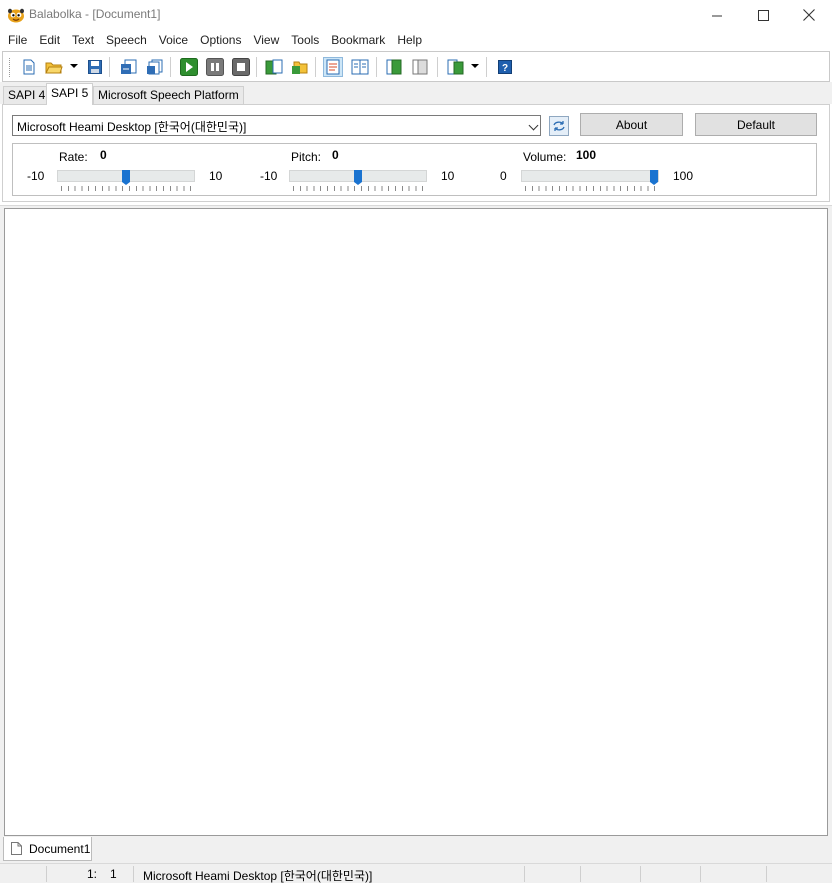  I want to click on split-view-button, so click(360, 67).